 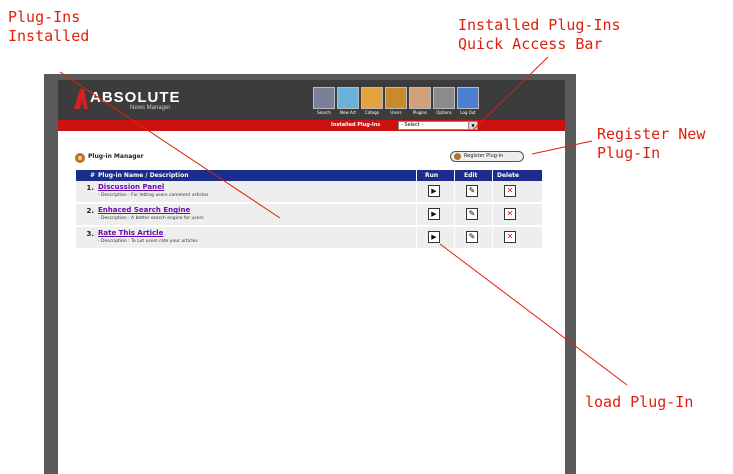 I want to click on plugin-manager-icon, so click(x=80, y=158).